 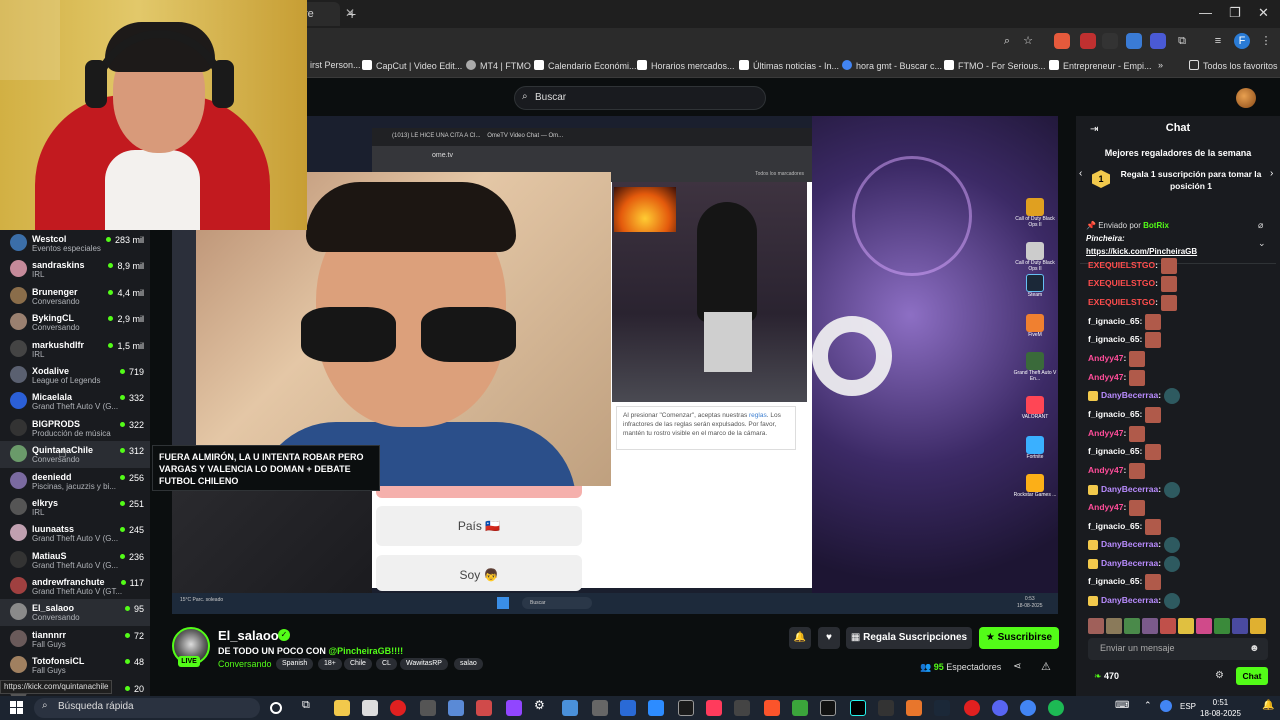 I want to click on settings-icon: ⚙, so click(x=1219, y=675).